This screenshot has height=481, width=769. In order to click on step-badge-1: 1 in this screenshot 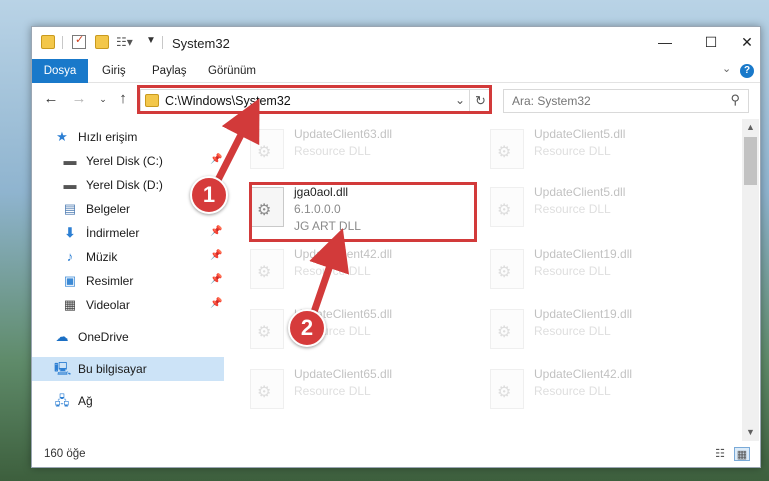, I will do `click(209, 195)`.